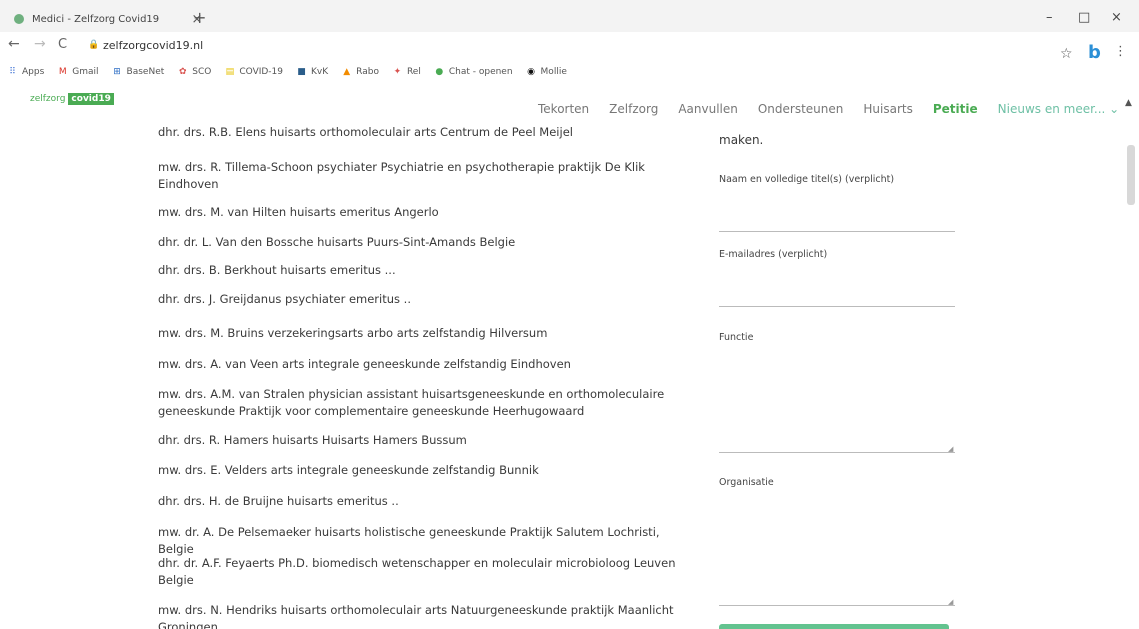  Describe the element at coordinates (199, 17) in the screenshot. I see `new-tab-button: +` at that location.